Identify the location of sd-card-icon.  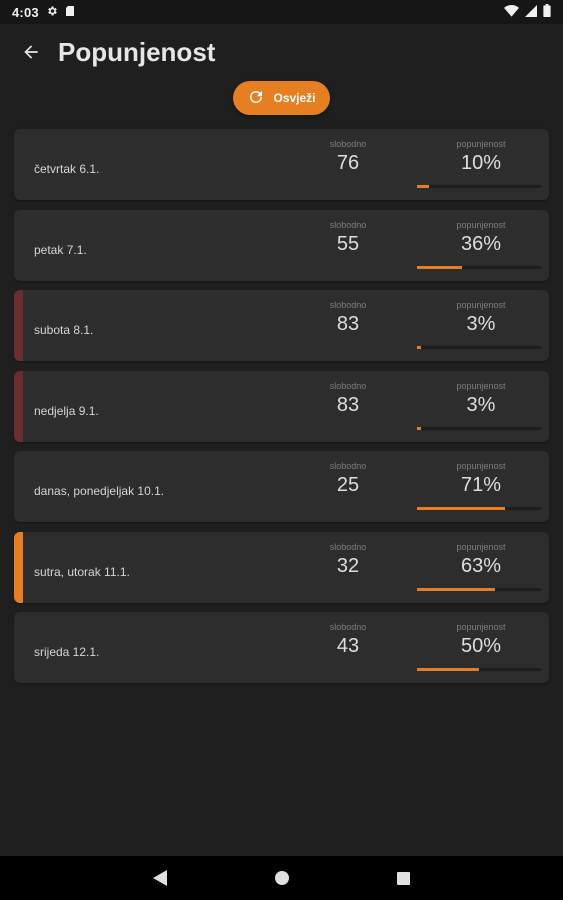
(70, 12).